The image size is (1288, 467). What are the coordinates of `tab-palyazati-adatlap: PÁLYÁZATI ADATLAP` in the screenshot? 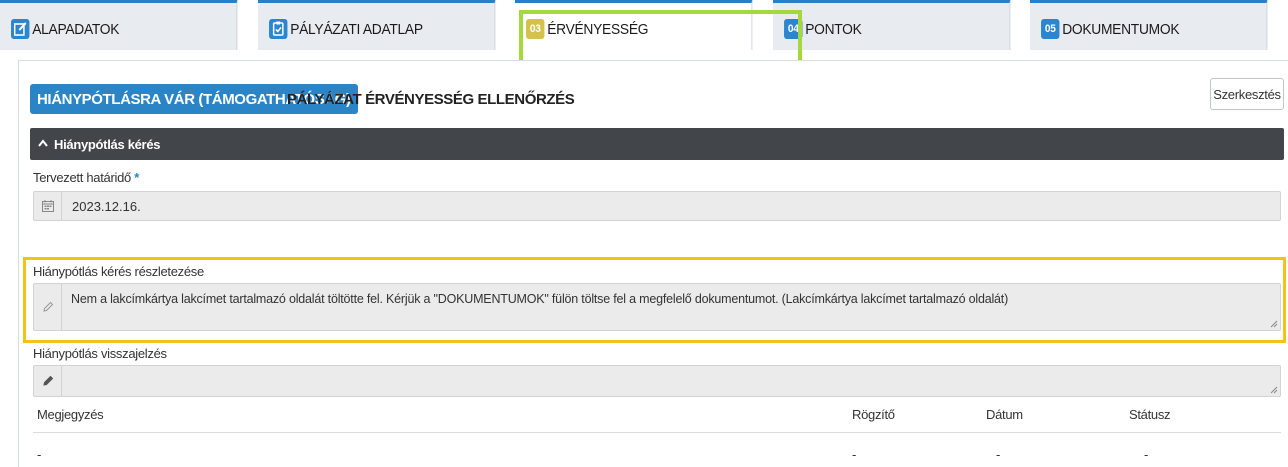 It's located at (376, 25).